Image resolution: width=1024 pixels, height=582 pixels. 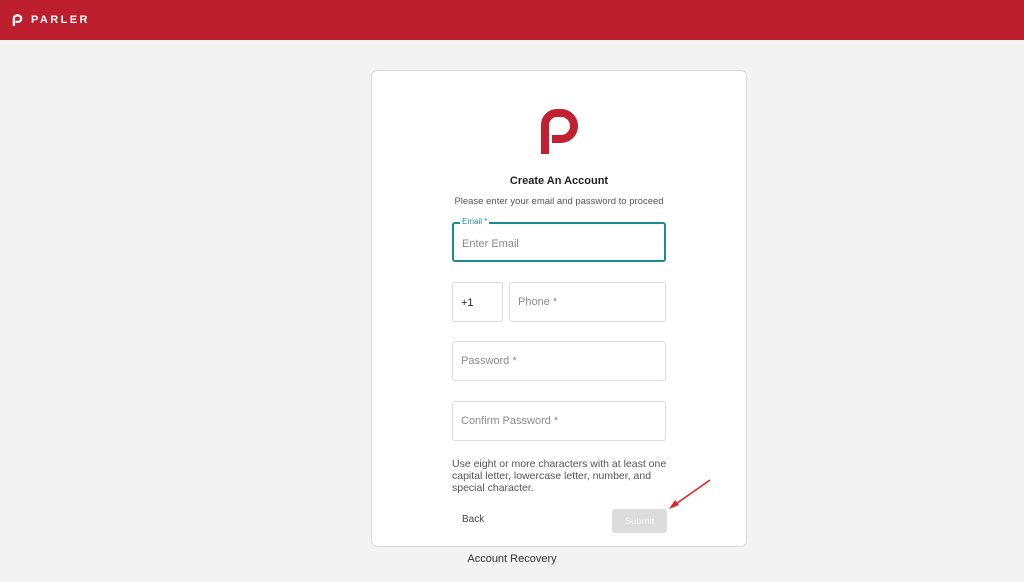 I want to click on phone-input, so click(x=587, y=302).